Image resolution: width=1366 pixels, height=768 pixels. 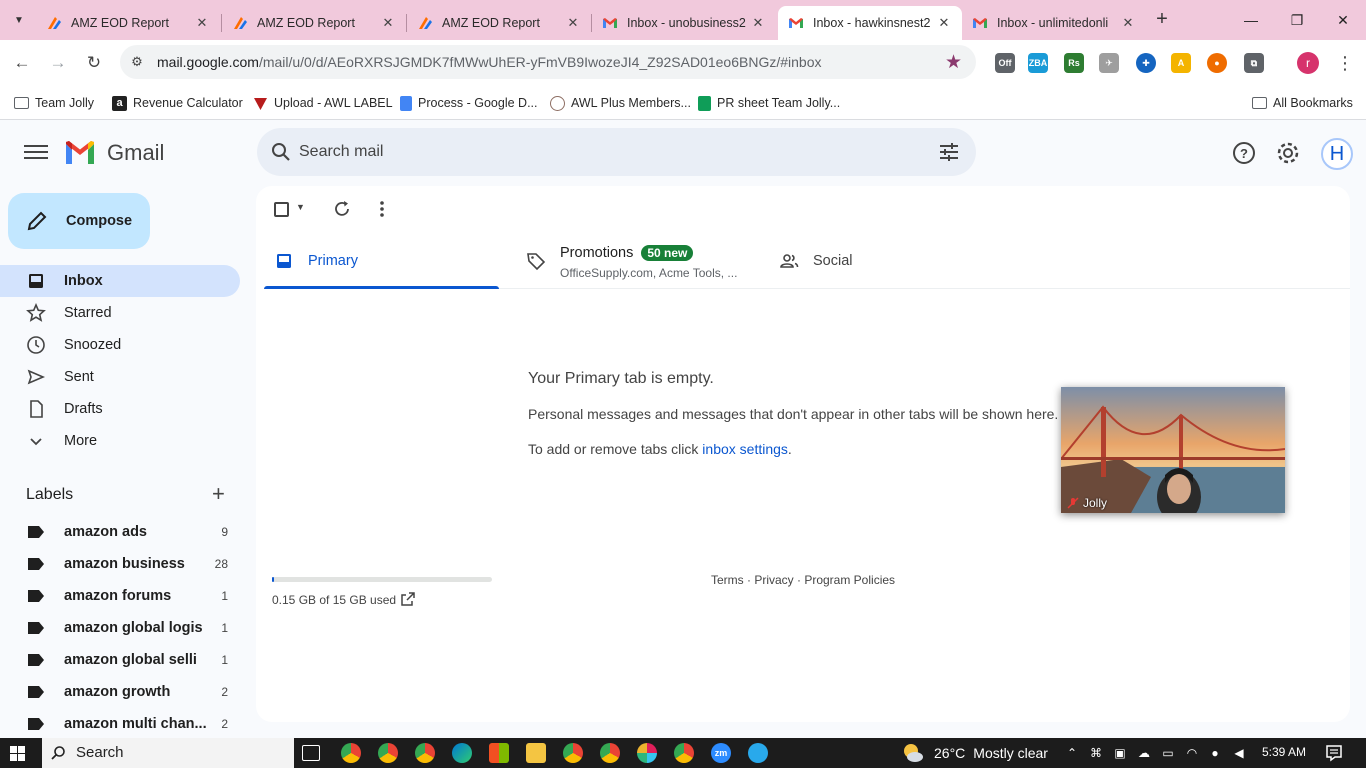 I want to click on windows-start-icon, so click(x=17, y=753).